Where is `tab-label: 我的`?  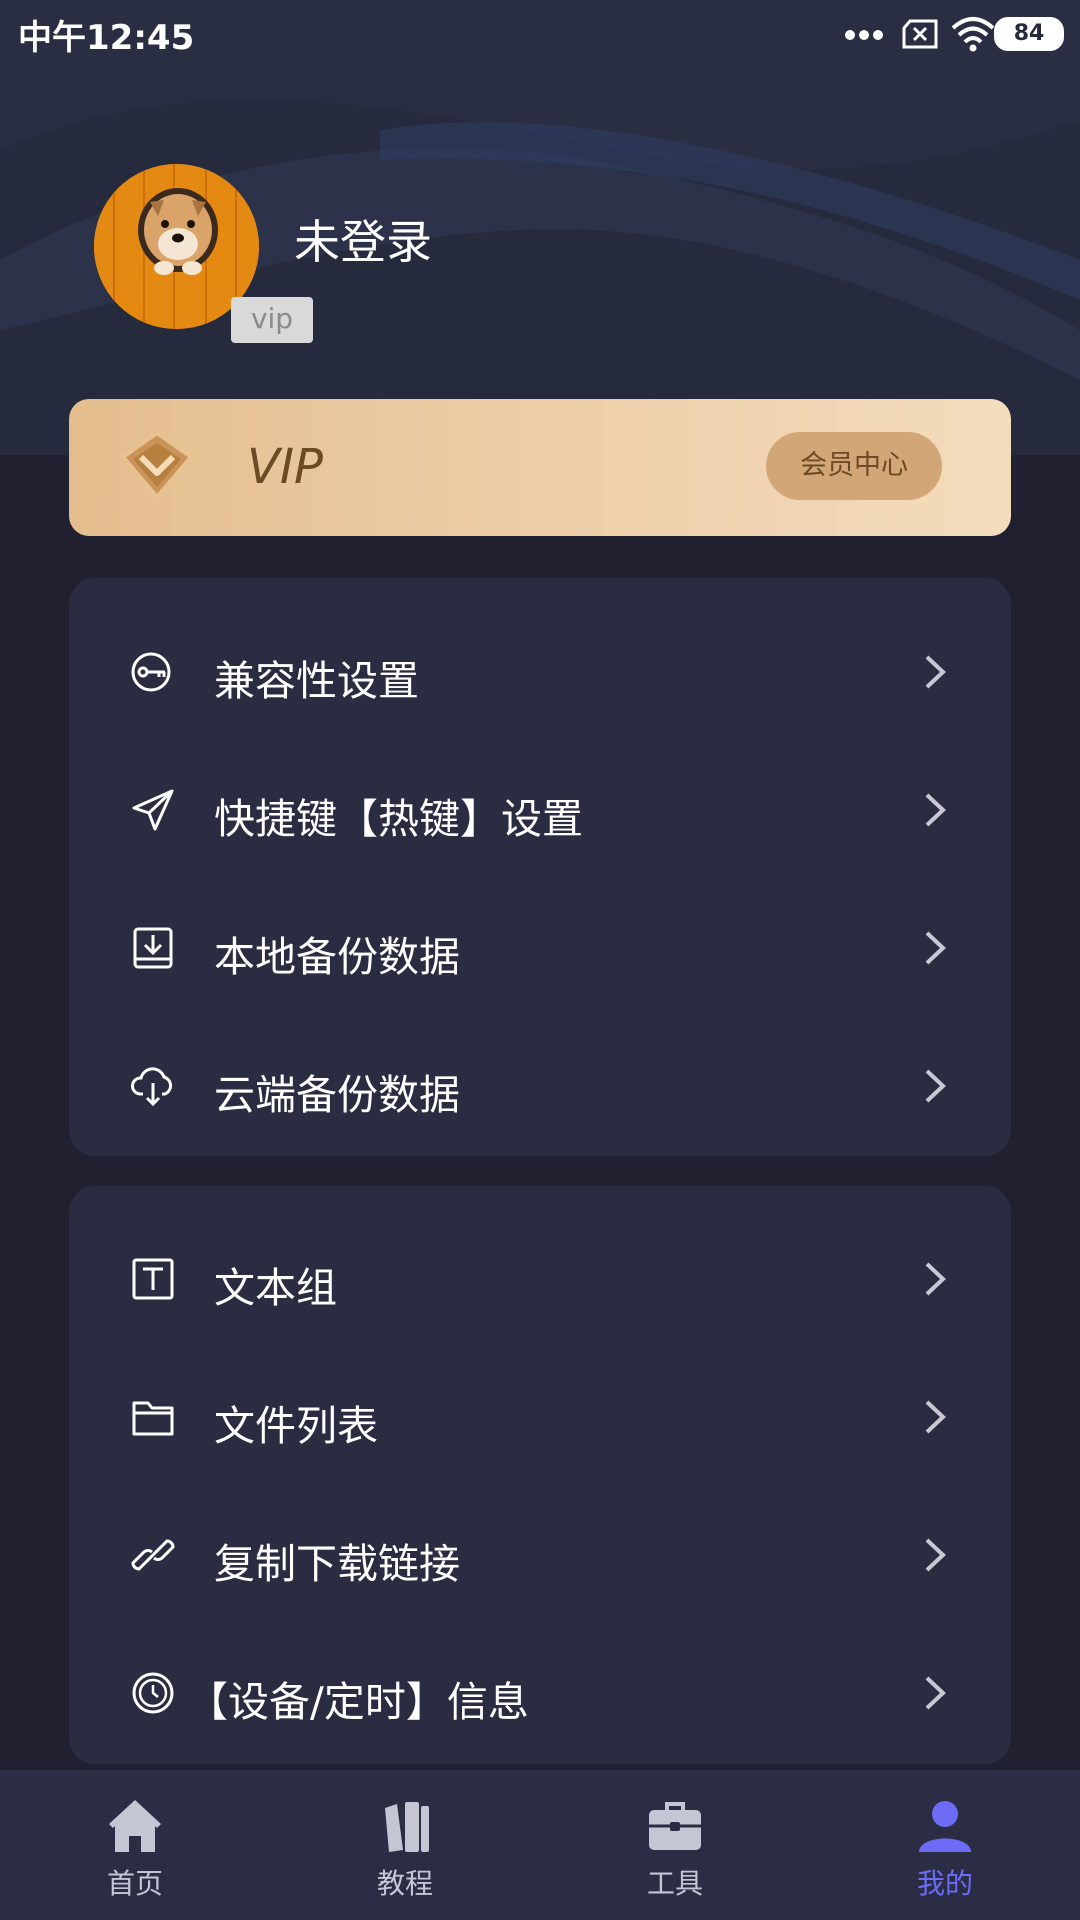
tab-label: 我的 is located at coordinates (944, 1883).